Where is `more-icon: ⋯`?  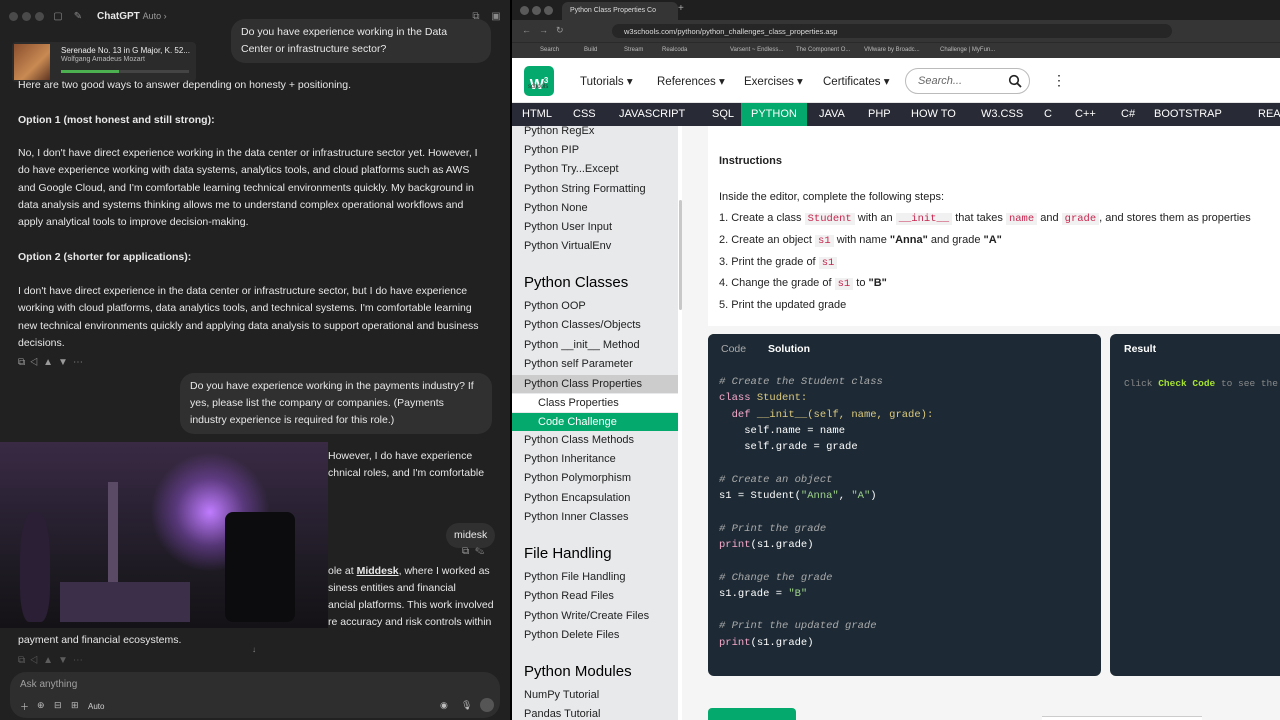
more-icon: ⋯ is located at coordinates (80, 362).